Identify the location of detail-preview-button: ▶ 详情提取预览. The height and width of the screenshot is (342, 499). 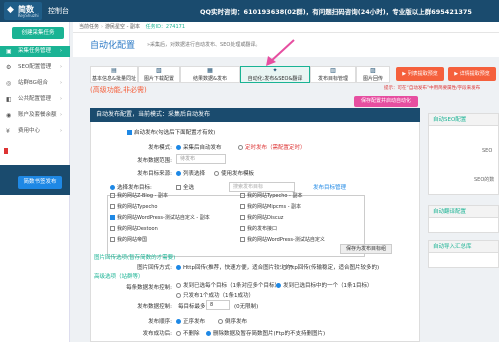
(472, 74).